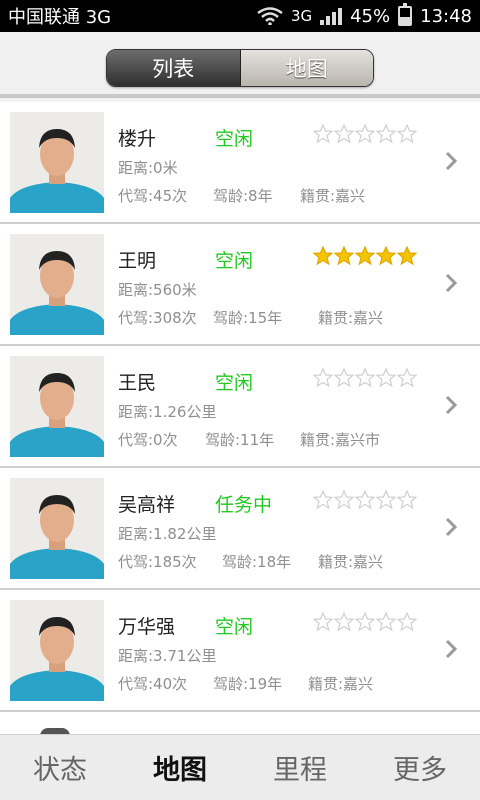 This screenshot has width=480, height=800. What do you see at coordinates (300, 767) in the screenshot?
I see `nav-mileage: 里程` at bounding box center [300, 767].